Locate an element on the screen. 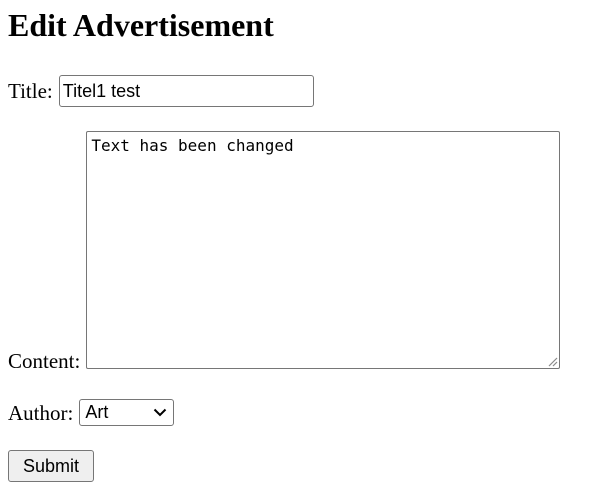 The height and width of the screenshot is (504, 598). author-row: Author: Art is located at coordinates (91, 412).